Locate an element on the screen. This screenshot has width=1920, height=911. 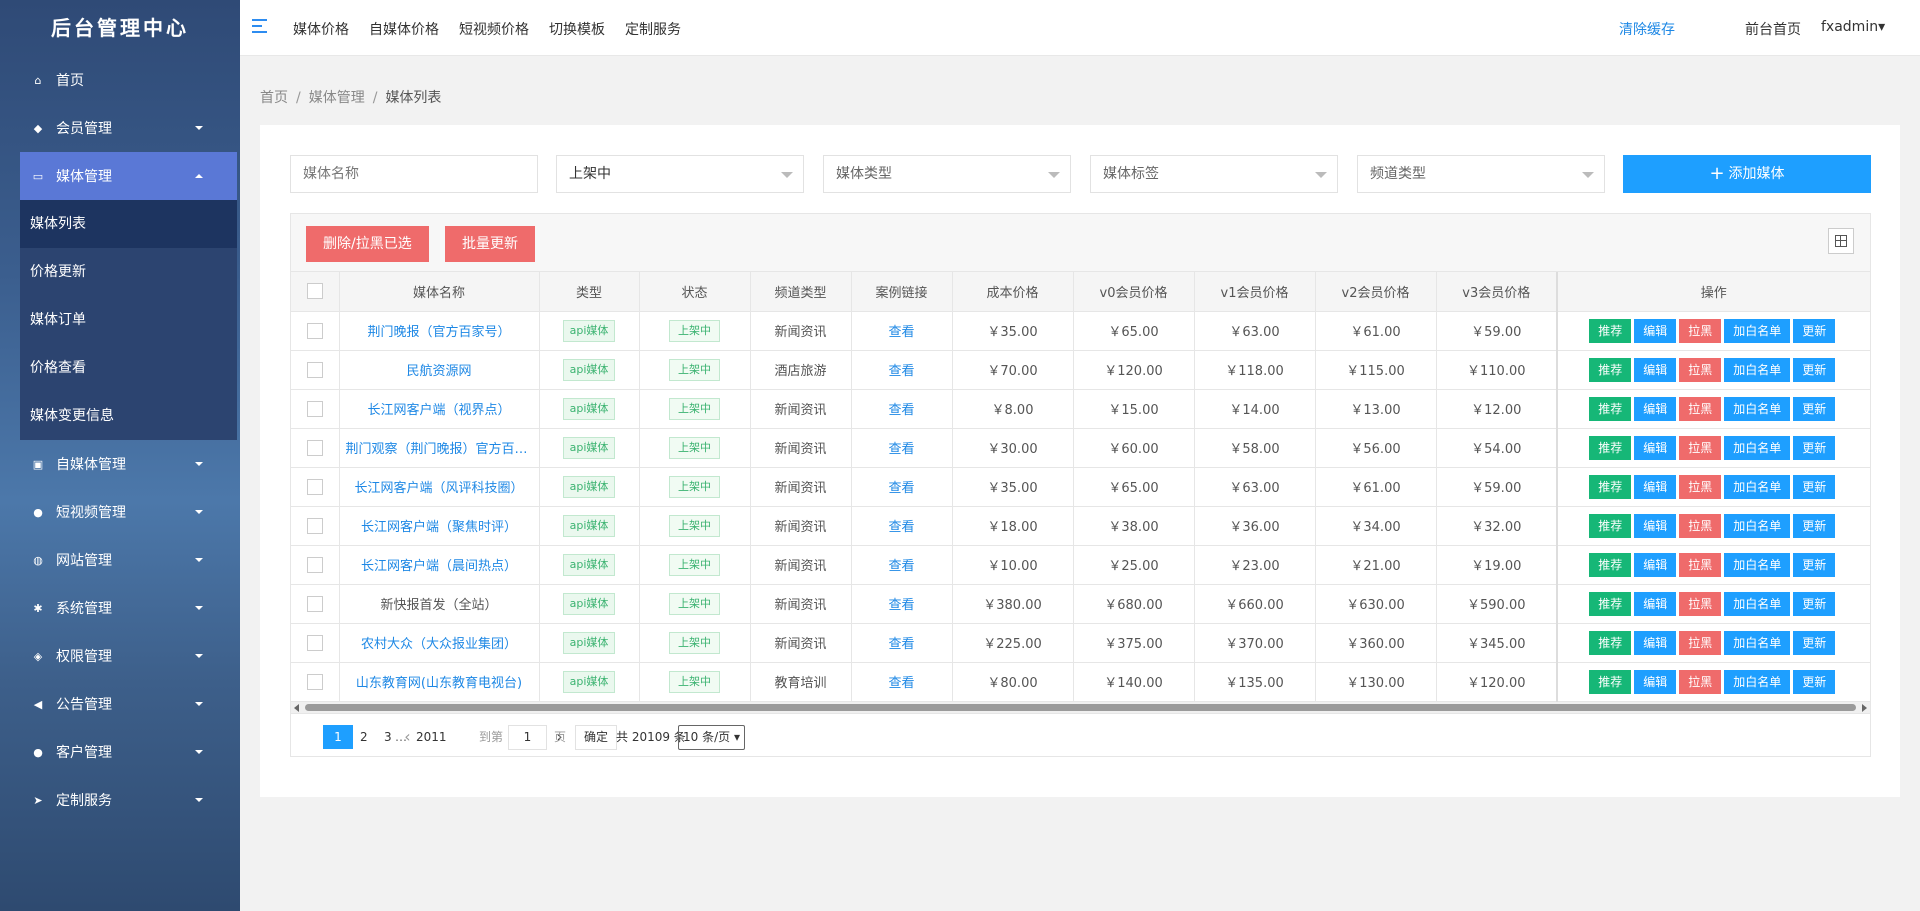
sidebar-item-6: ✱ 系统管理 is located at coordinates (128, 608).